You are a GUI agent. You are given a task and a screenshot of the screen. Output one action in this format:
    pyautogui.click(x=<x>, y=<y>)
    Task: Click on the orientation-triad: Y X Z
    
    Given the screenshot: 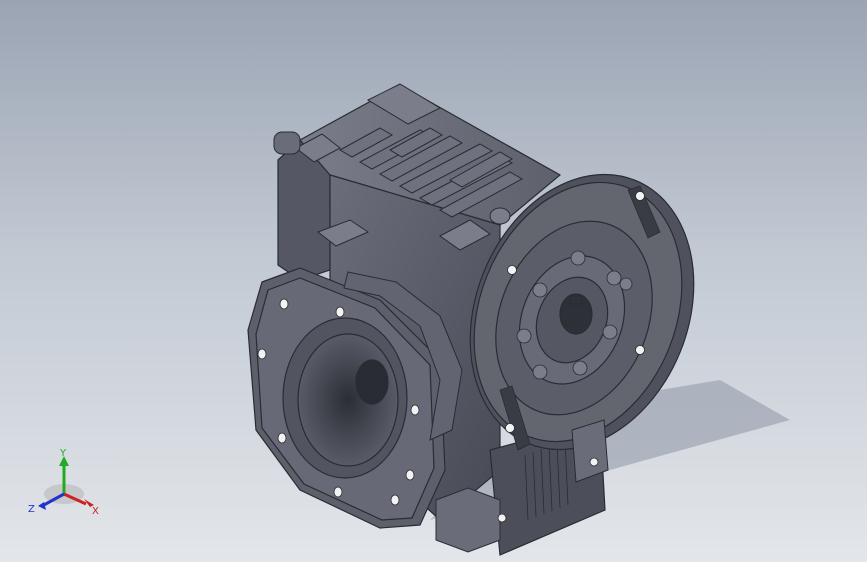 What is the action you would take?
    pyautogui.click(x=64, y=485)
    